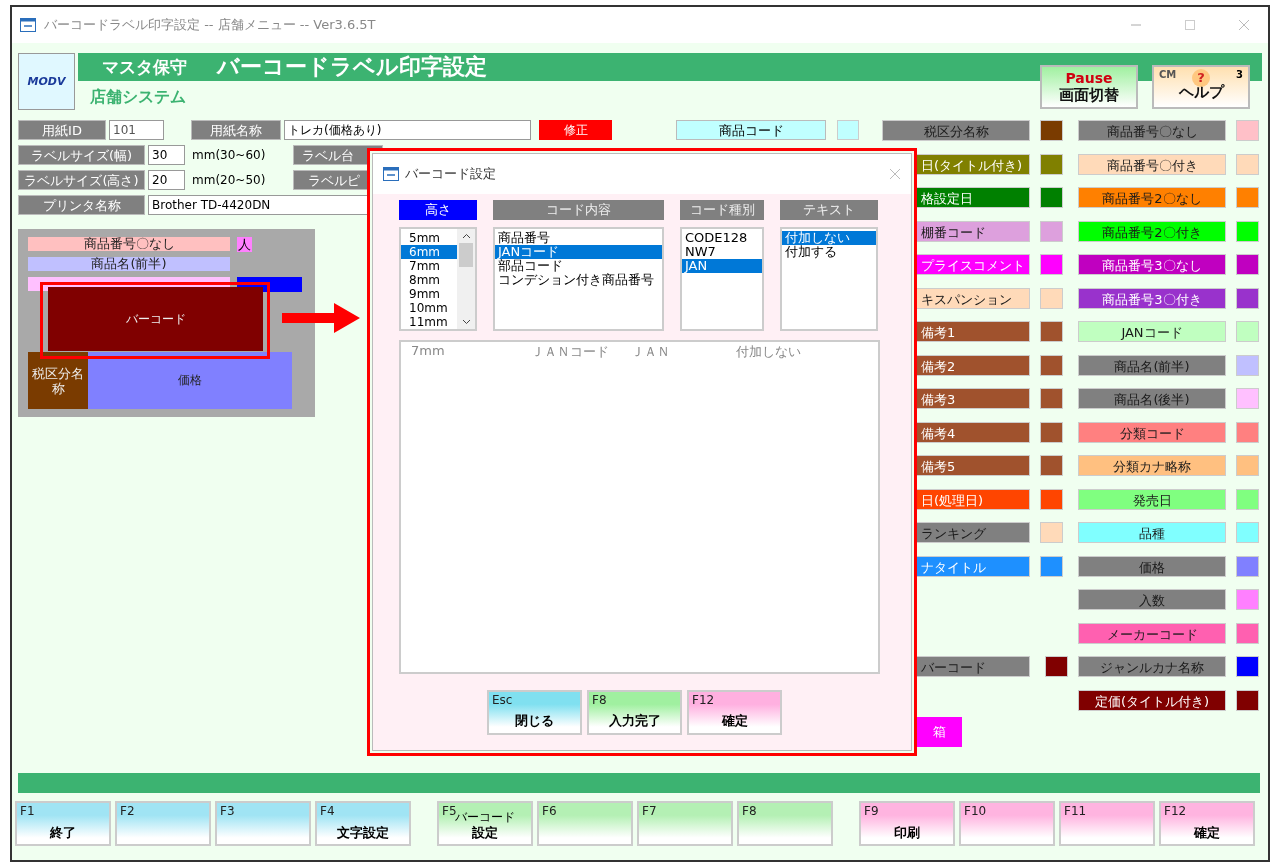 Image resolution: width=1280 pixels, height=867 pixels. What do you see at coordinates (1152, 499) in the screenshot?
I see `field-tag: 発売日` at bounding box center [1152, 499].